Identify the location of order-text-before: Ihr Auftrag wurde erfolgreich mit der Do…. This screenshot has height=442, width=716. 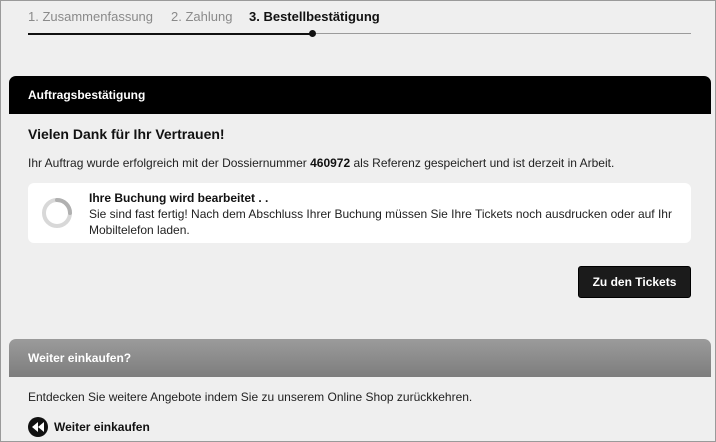
(169, 163).